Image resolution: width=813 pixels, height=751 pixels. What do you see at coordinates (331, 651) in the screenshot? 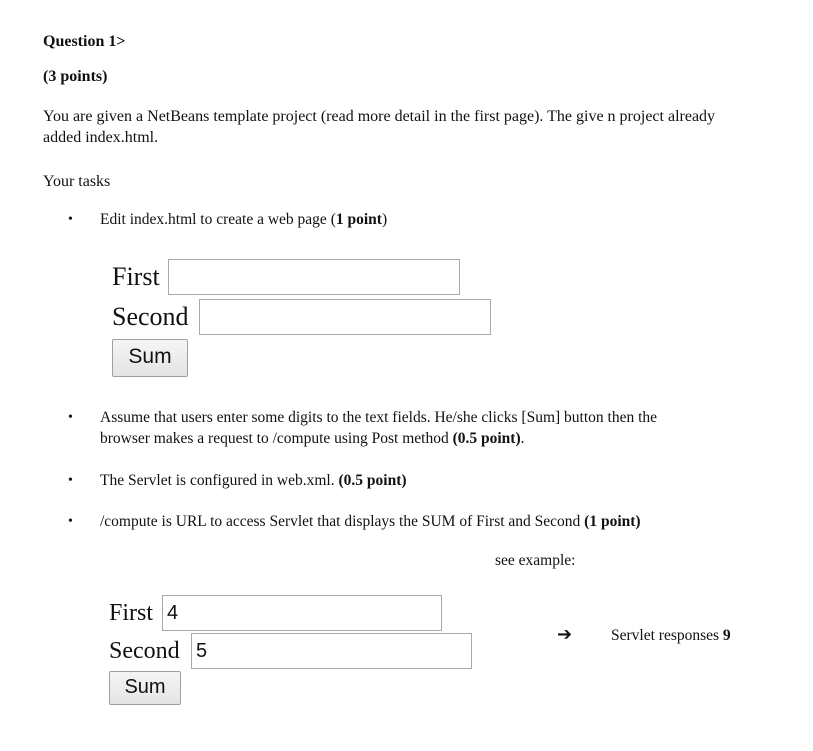
I see `example-second-input: 5` at bounding box center [331, 651].